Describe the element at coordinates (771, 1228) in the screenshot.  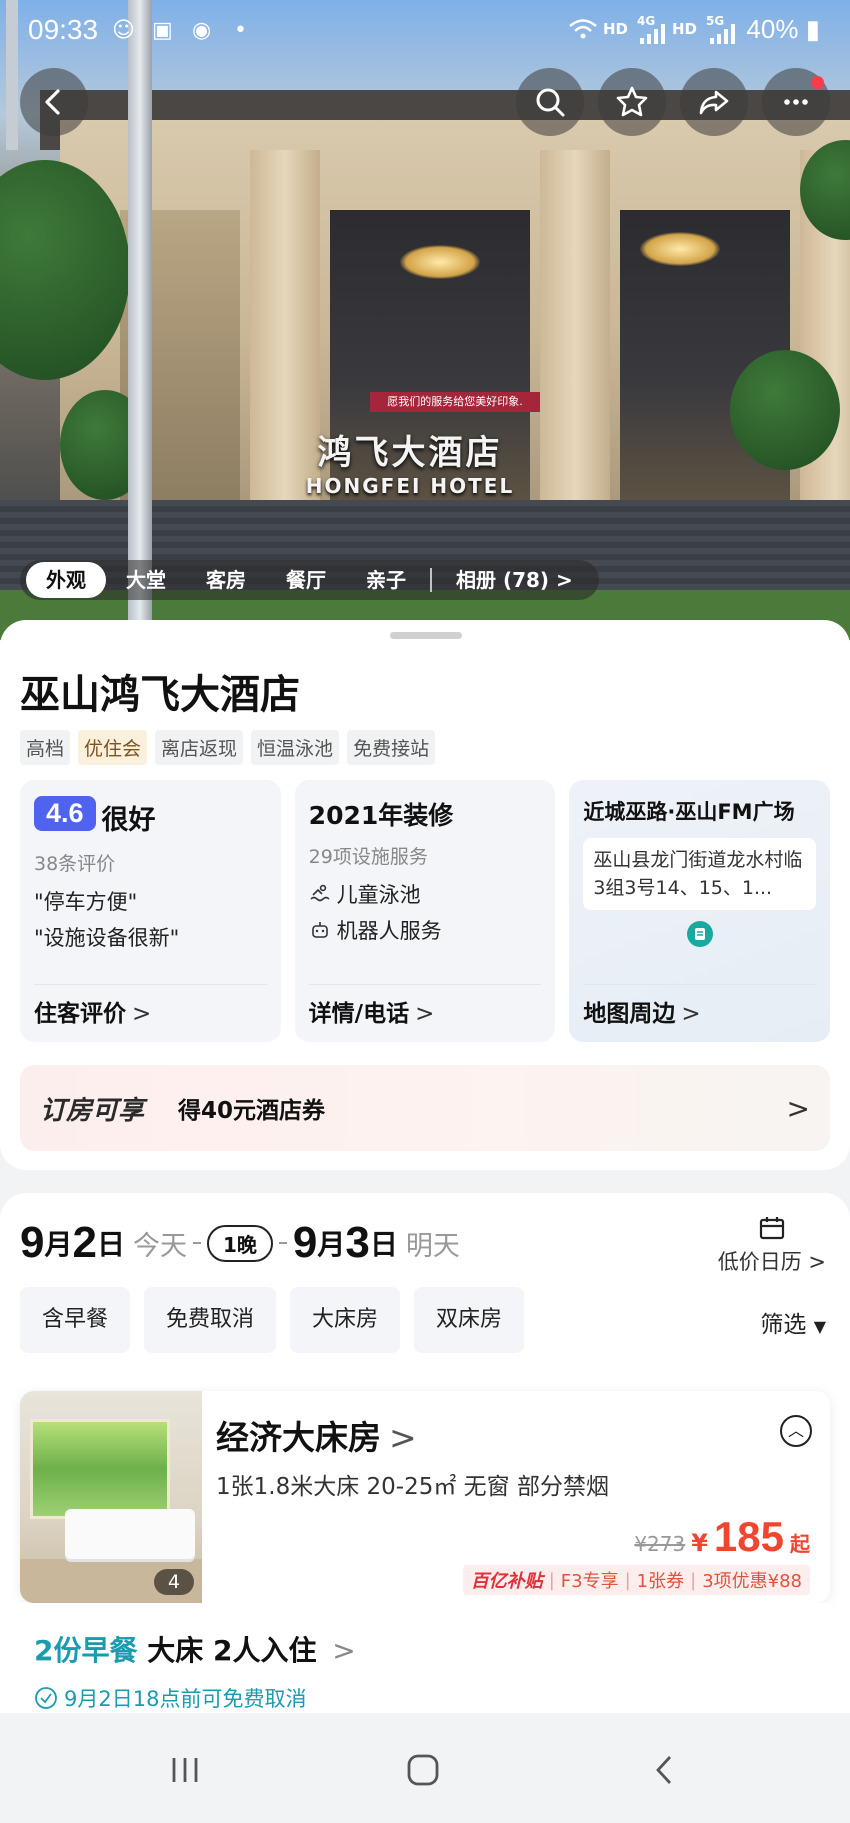
I see `calendar-icon` at that location.